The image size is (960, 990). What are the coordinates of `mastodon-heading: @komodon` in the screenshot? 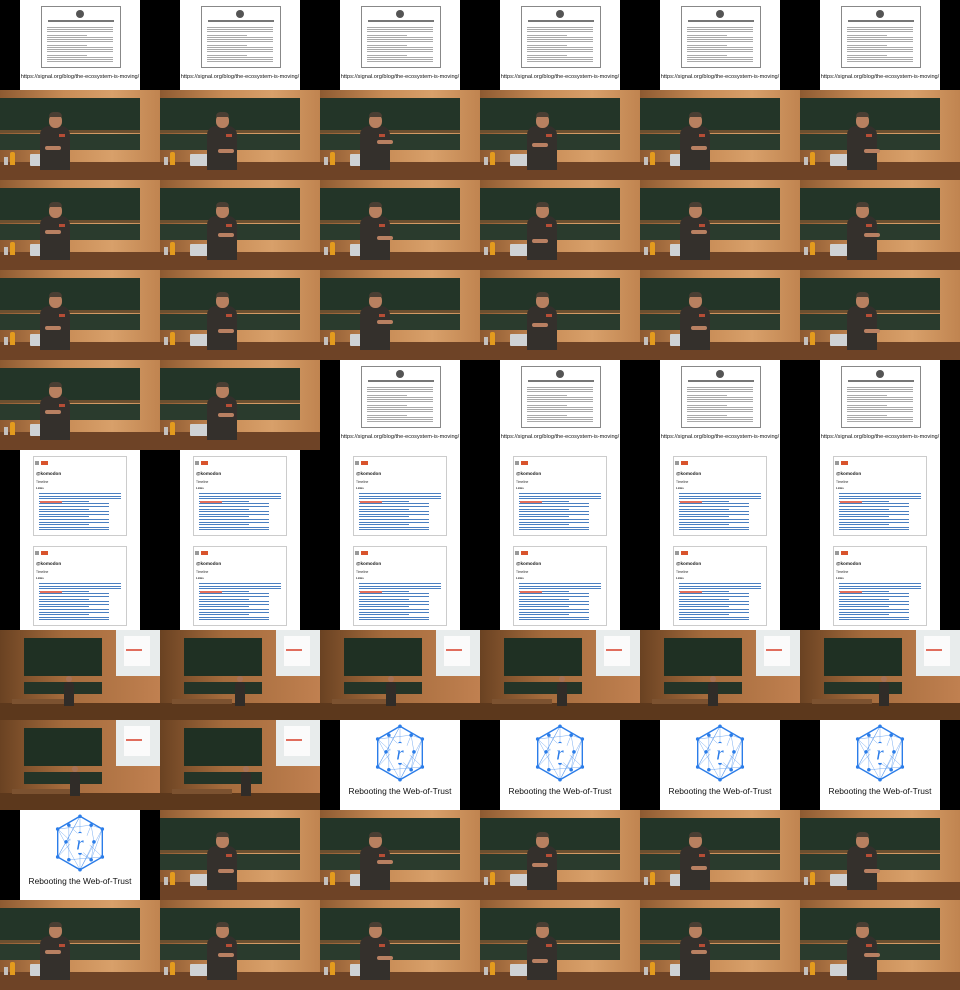 It's located at (849, 473).